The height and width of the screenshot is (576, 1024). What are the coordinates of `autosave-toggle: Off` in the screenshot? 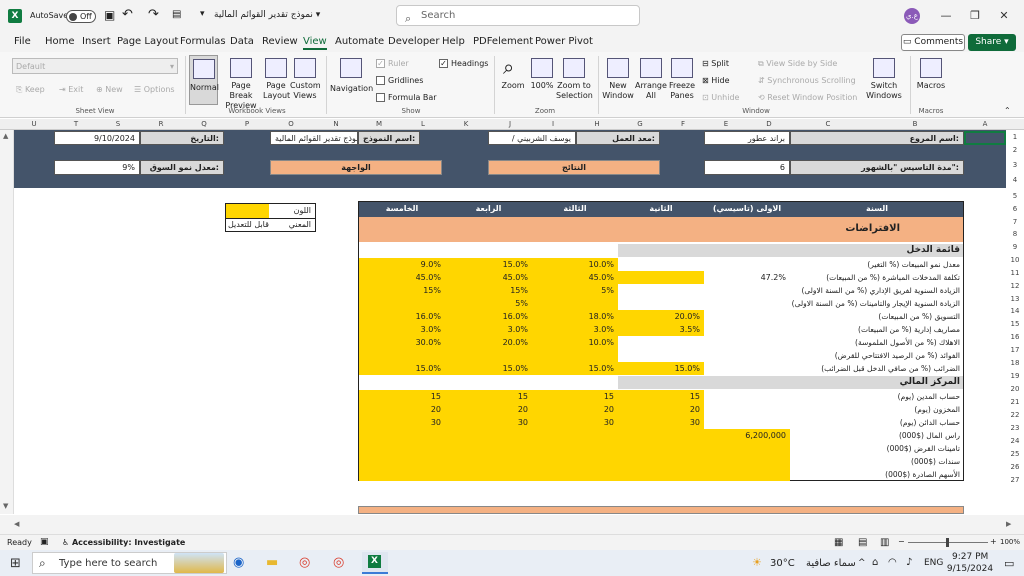 It's located at (81, 16).